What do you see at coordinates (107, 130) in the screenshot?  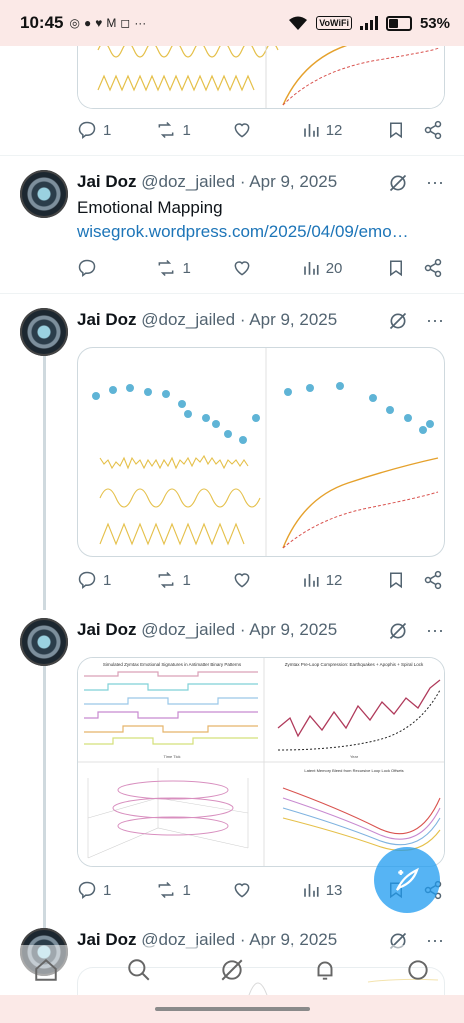 I see `reply-count: 1` at bounding box center [107, 130].